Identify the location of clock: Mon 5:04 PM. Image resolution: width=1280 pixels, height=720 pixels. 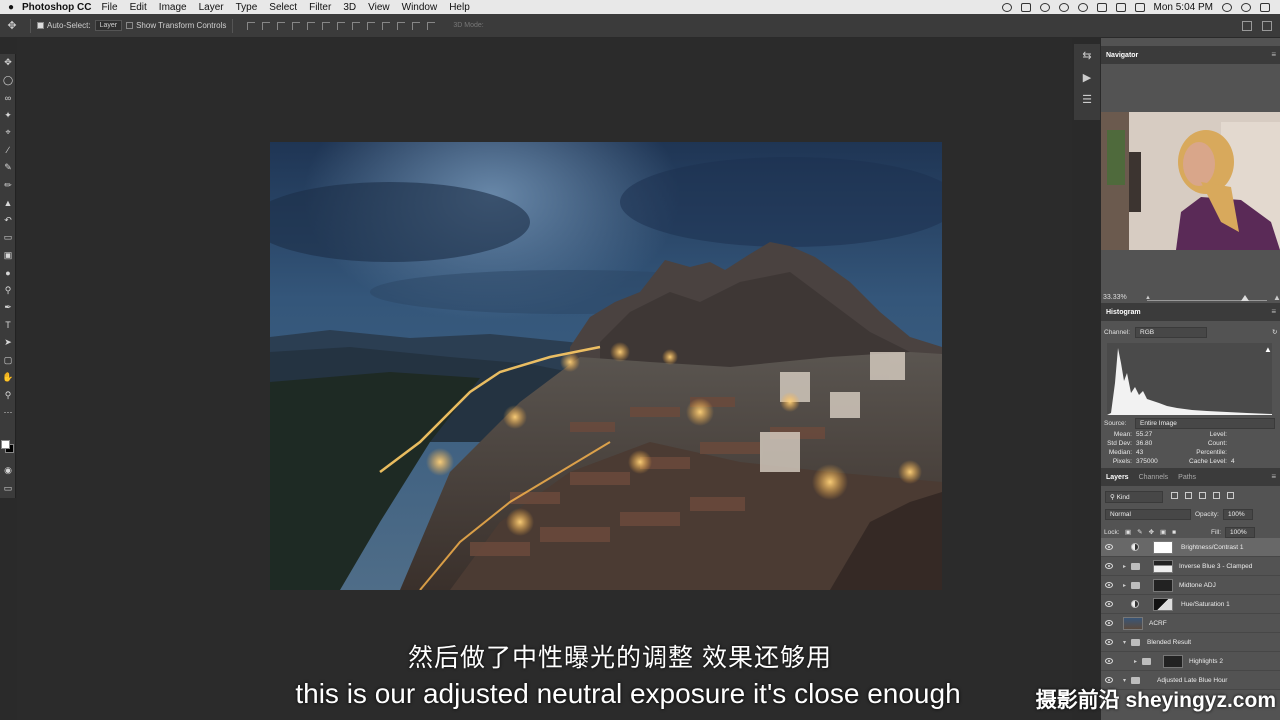
(1183, 7).